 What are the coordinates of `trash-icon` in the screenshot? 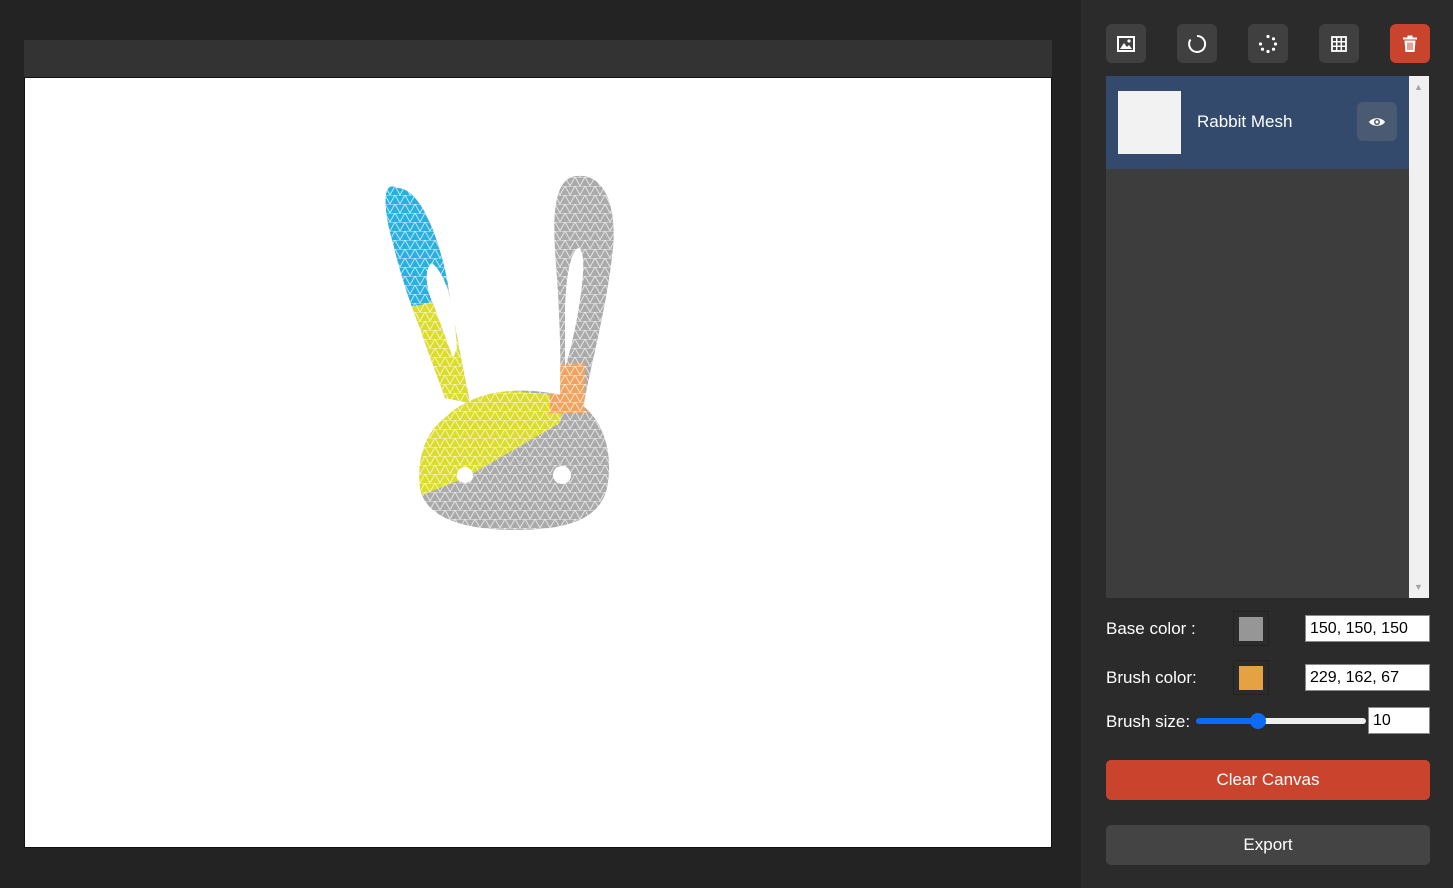 It's located at (1410, 43).